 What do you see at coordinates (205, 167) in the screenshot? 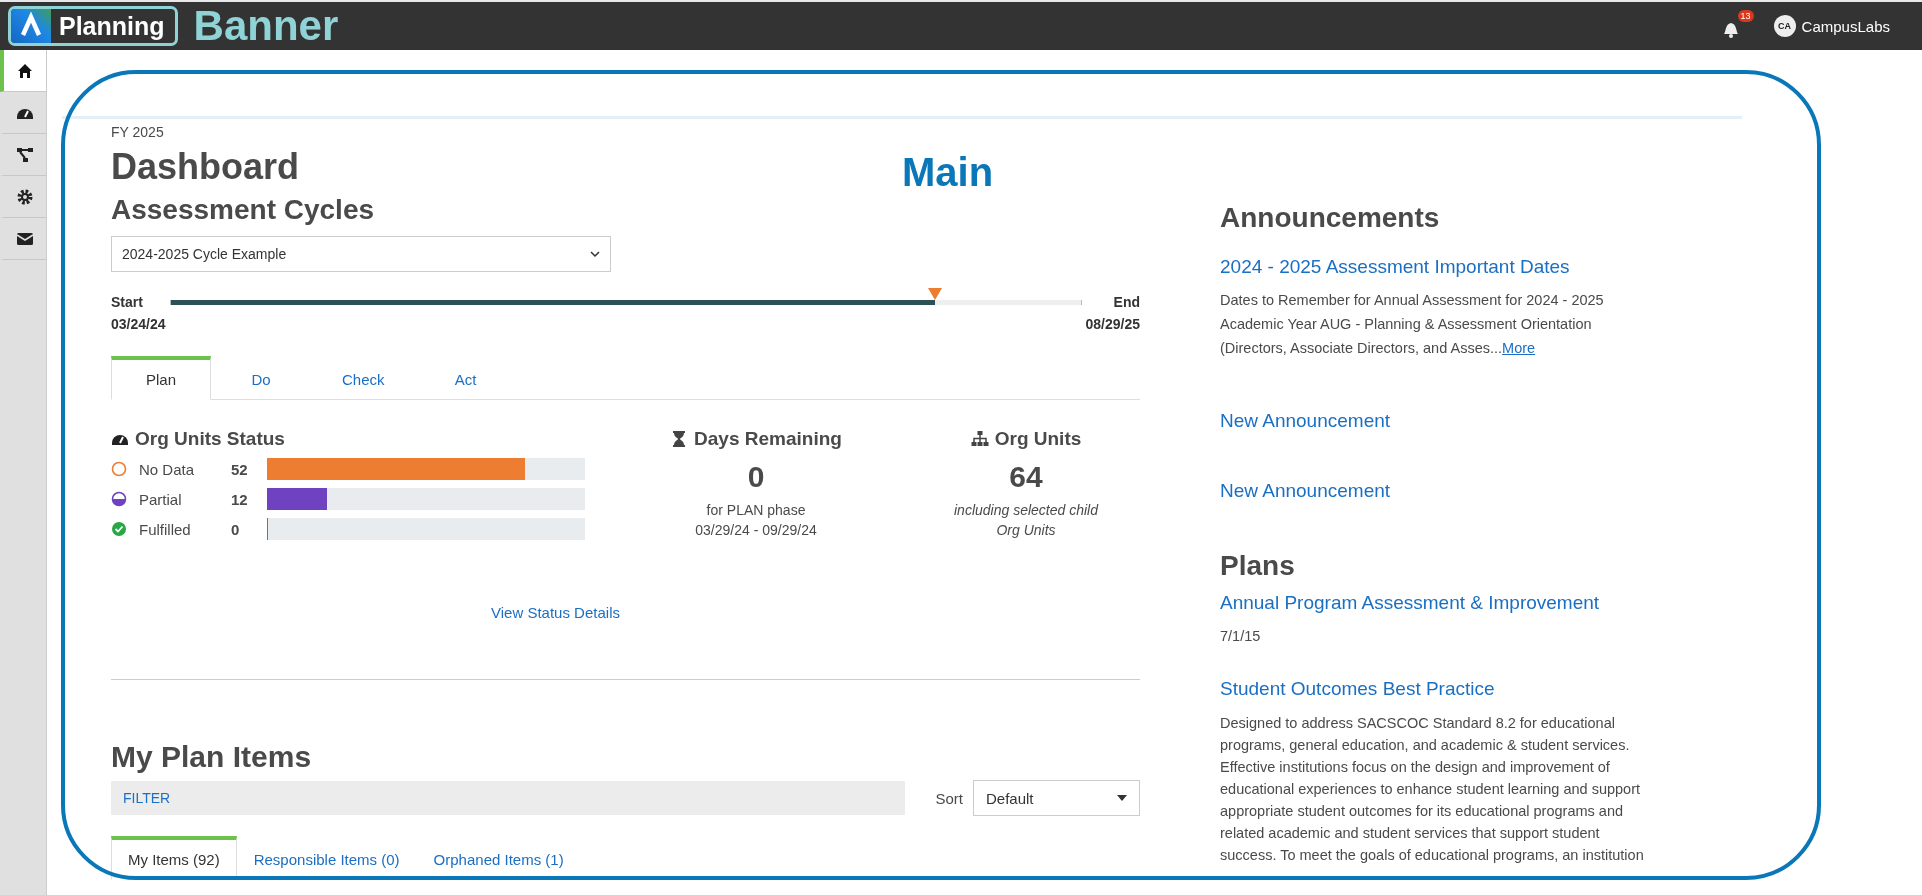
I see `page-title: Dashboard` at bounding box center [205, 167].